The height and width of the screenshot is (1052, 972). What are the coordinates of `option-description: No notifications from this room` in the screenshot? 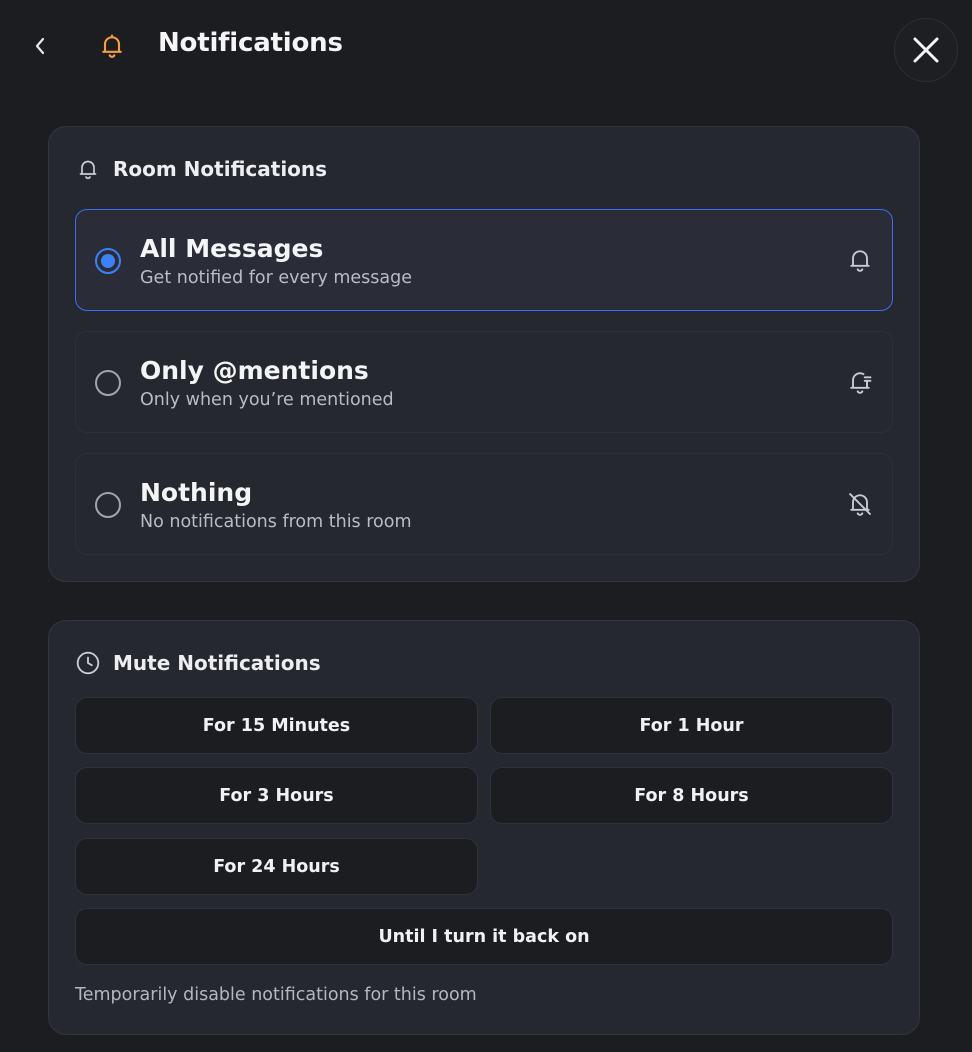 It's located at (276, 522).